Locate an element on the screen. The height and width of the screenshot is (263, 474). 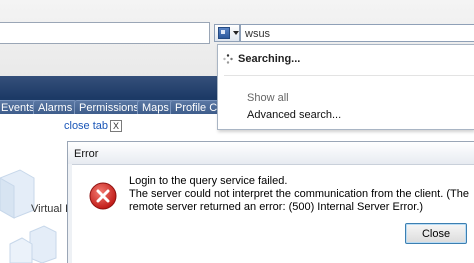
virtual-machines-label: Virtual I is located at coordinates (50, 209).